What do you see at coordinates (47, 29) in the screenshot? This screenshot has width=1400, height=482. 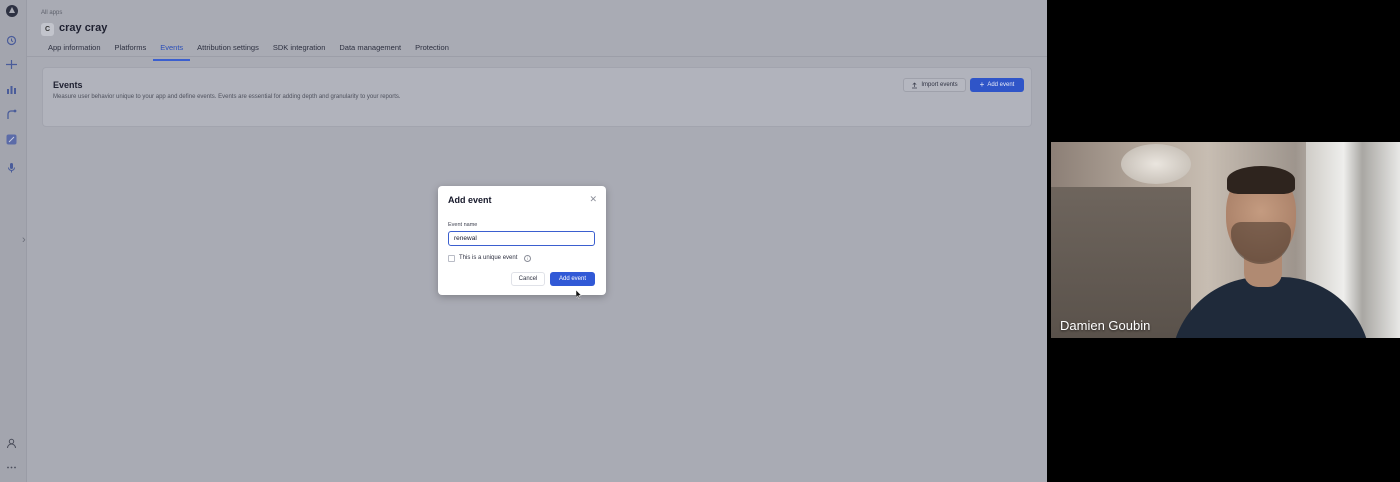 I see `app-badge: C` at bounding box center [47, 29].